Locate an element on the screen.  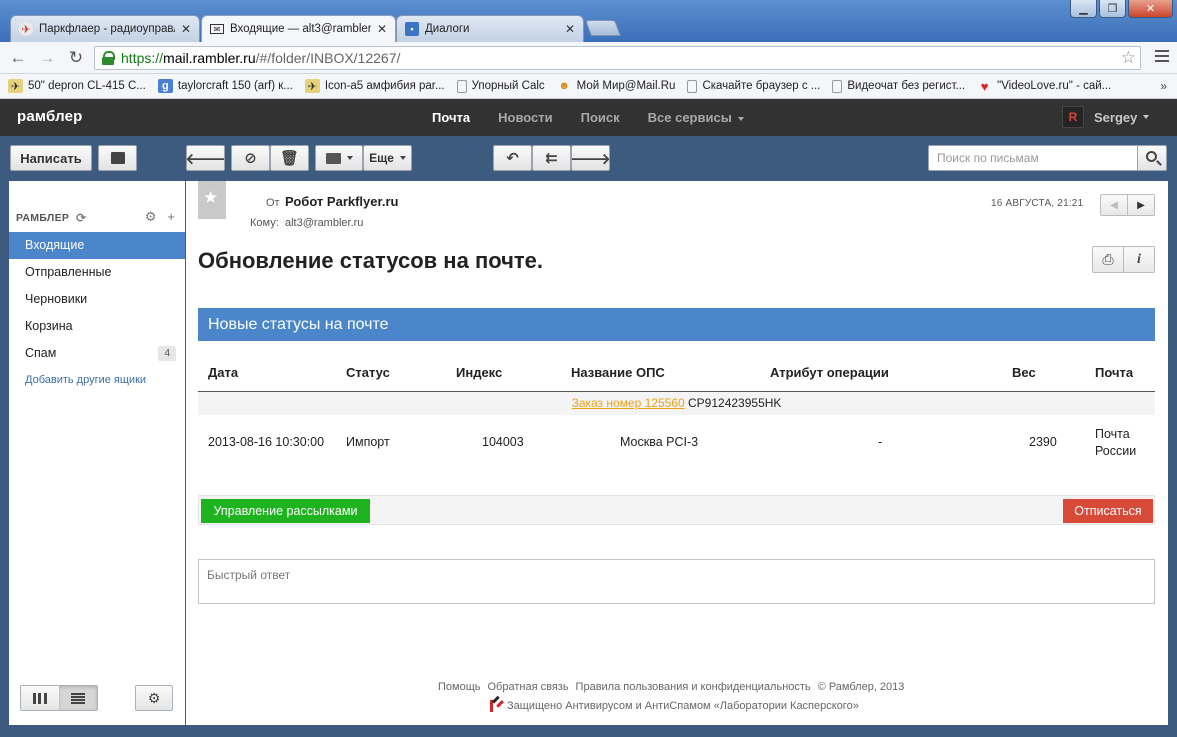
nav-news: Новости is located at coordinates (525, 117).